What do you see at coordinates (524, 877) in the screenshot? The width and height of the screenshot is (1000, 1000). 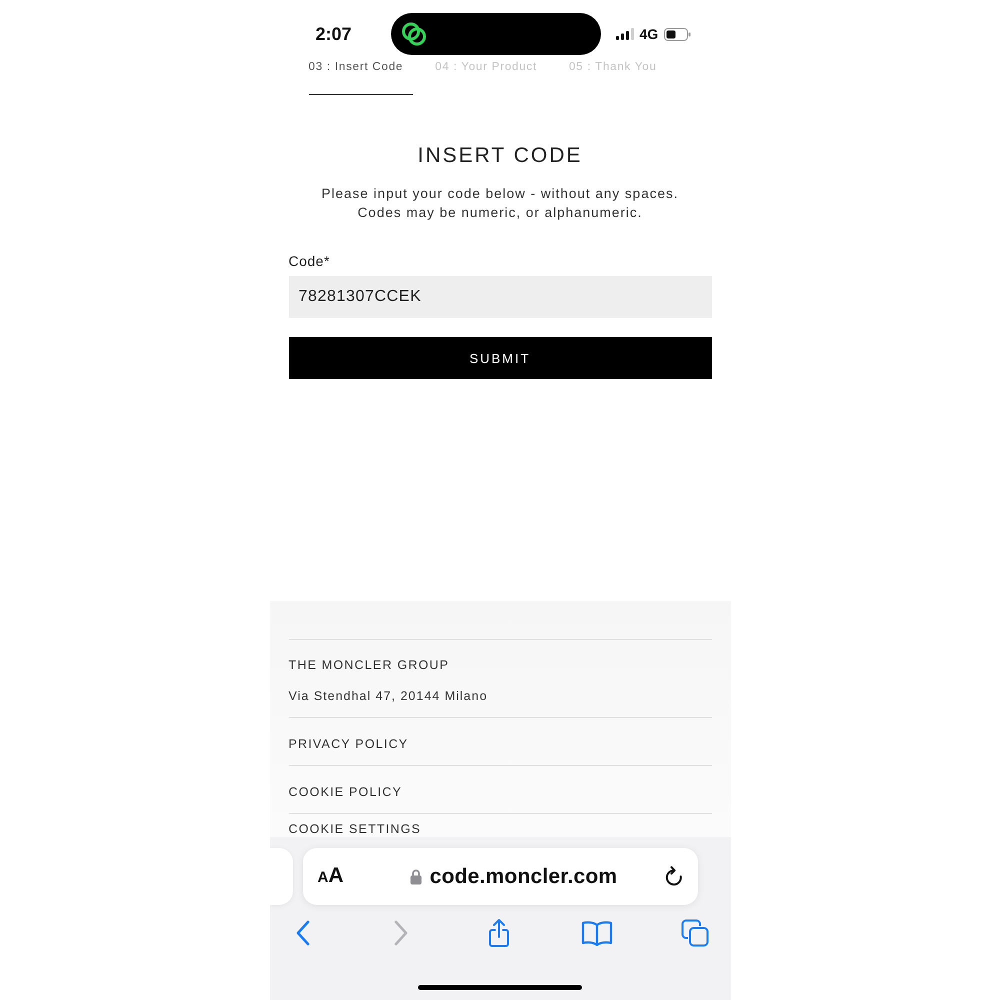 I see `url-text: code.moncler.com` at bounding box center [524, 877].